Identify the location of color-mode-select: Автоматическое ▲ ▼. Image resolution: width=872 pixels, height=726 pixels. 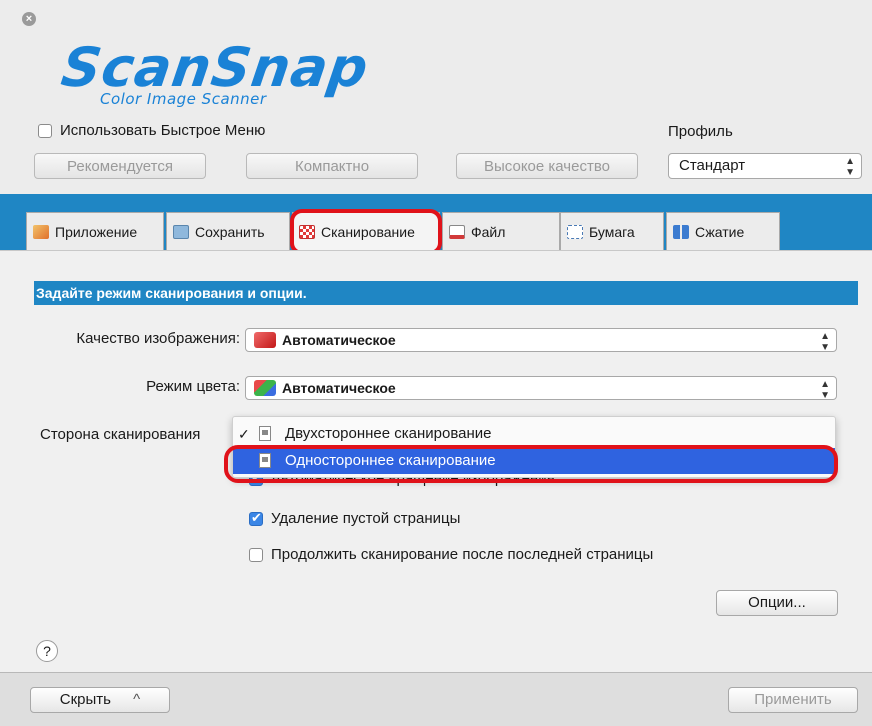
(541, 388).